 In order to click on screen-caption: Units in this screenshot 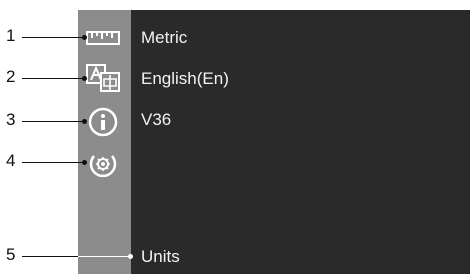, I will do `click(160, 256)`.